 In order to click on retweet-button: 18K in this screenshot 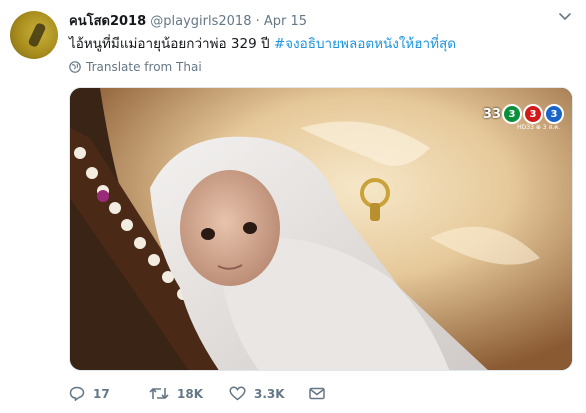, I will do `click(189, 393)`.